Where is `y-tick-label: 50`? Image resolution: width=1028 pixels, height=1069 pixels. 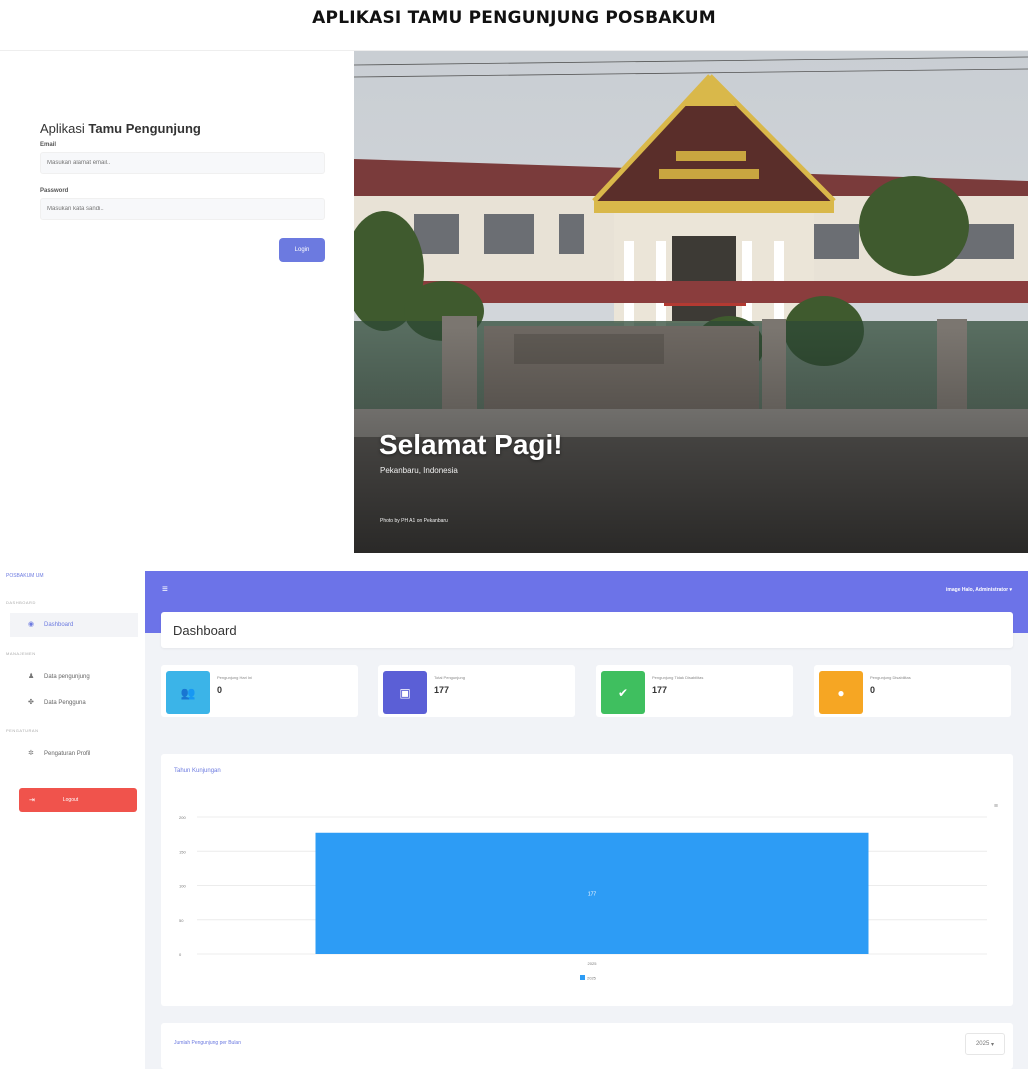
y-tick-label: 50 is located at coordinates (181, 920).